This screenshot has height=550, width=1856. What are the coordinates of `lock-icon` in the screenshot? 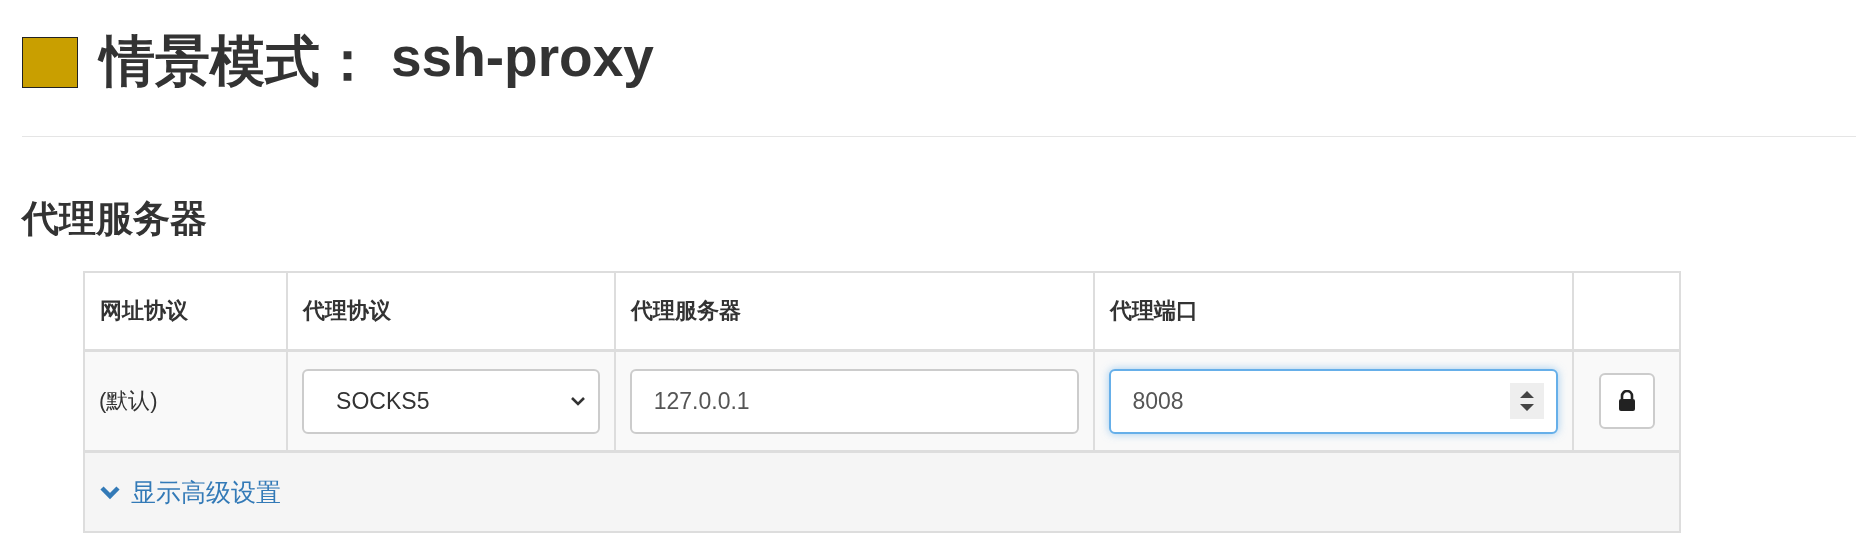 It's located at (1626, 401).